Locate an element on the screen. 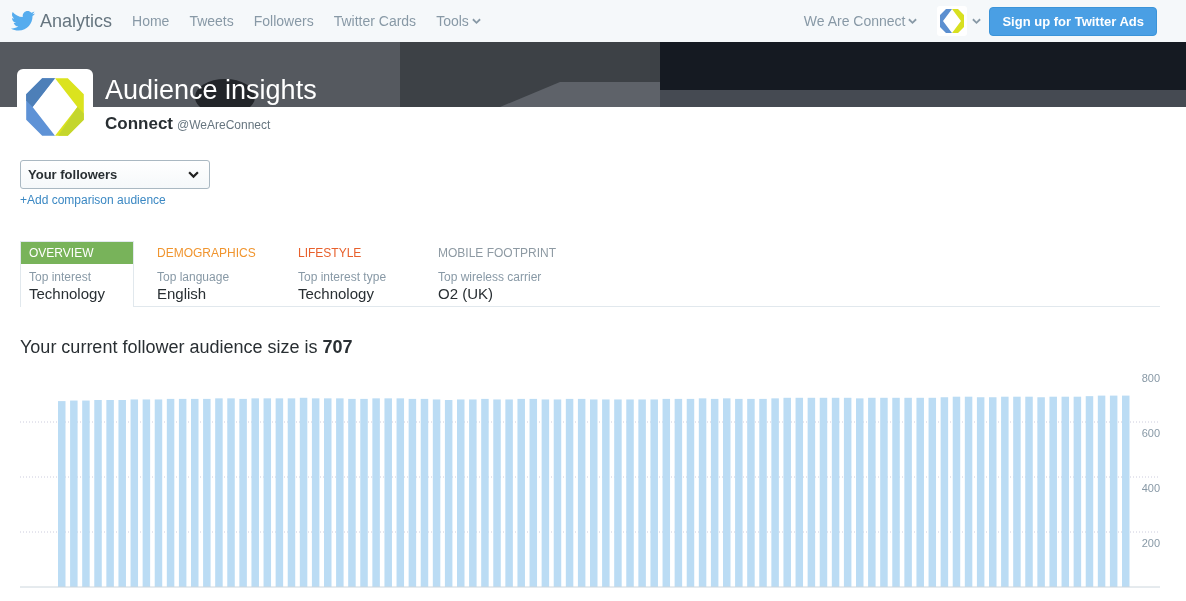 The width and height of the screenshot is (1186, 601). add-comparison-link: +Add comparison audience is located at coordinates (93, 200).